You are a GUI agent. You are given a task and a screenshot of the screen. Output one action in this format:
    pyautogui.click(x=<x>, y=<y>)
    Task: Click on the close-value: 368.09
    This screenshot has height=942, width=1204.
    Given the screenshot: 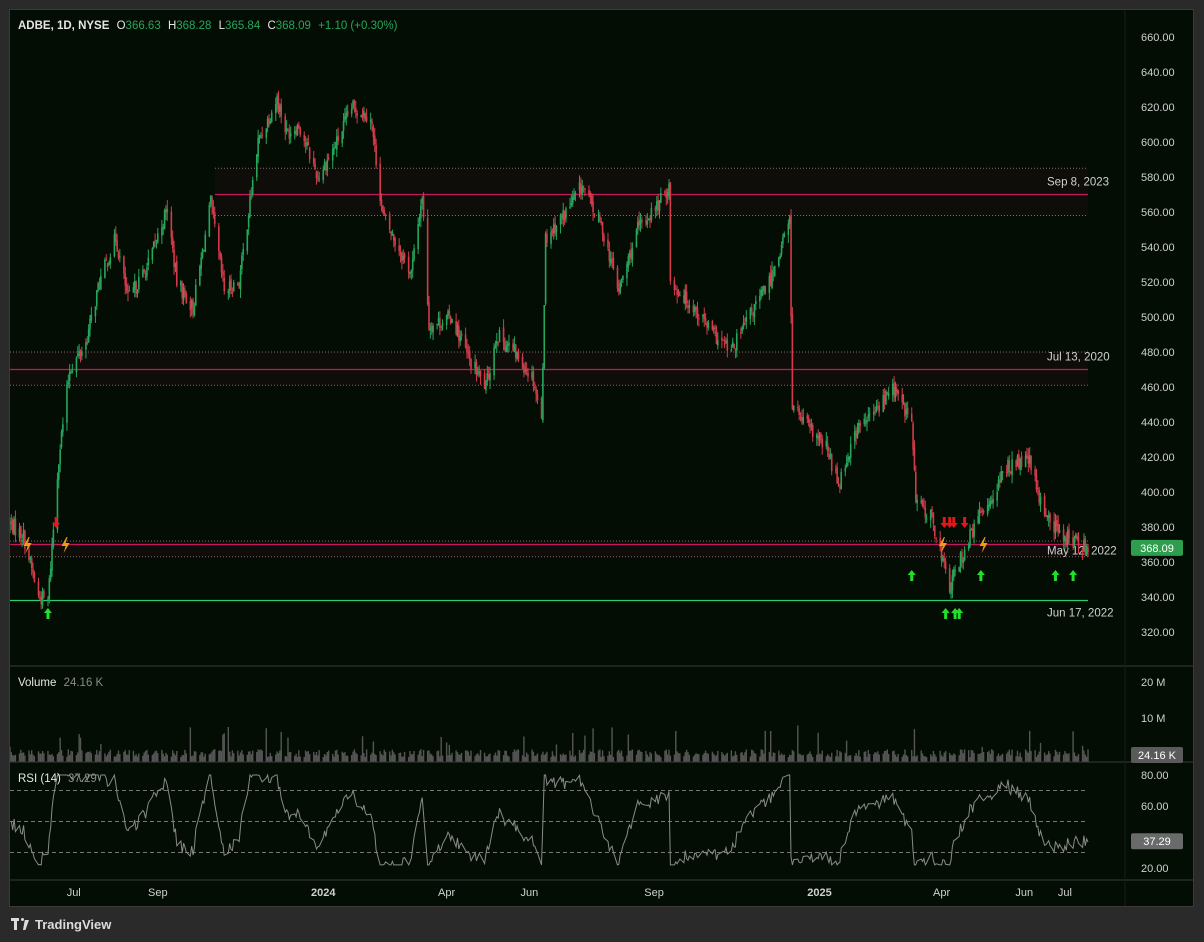 What is the action you would take?
    pyautogui.click(x=293, y=26)
    